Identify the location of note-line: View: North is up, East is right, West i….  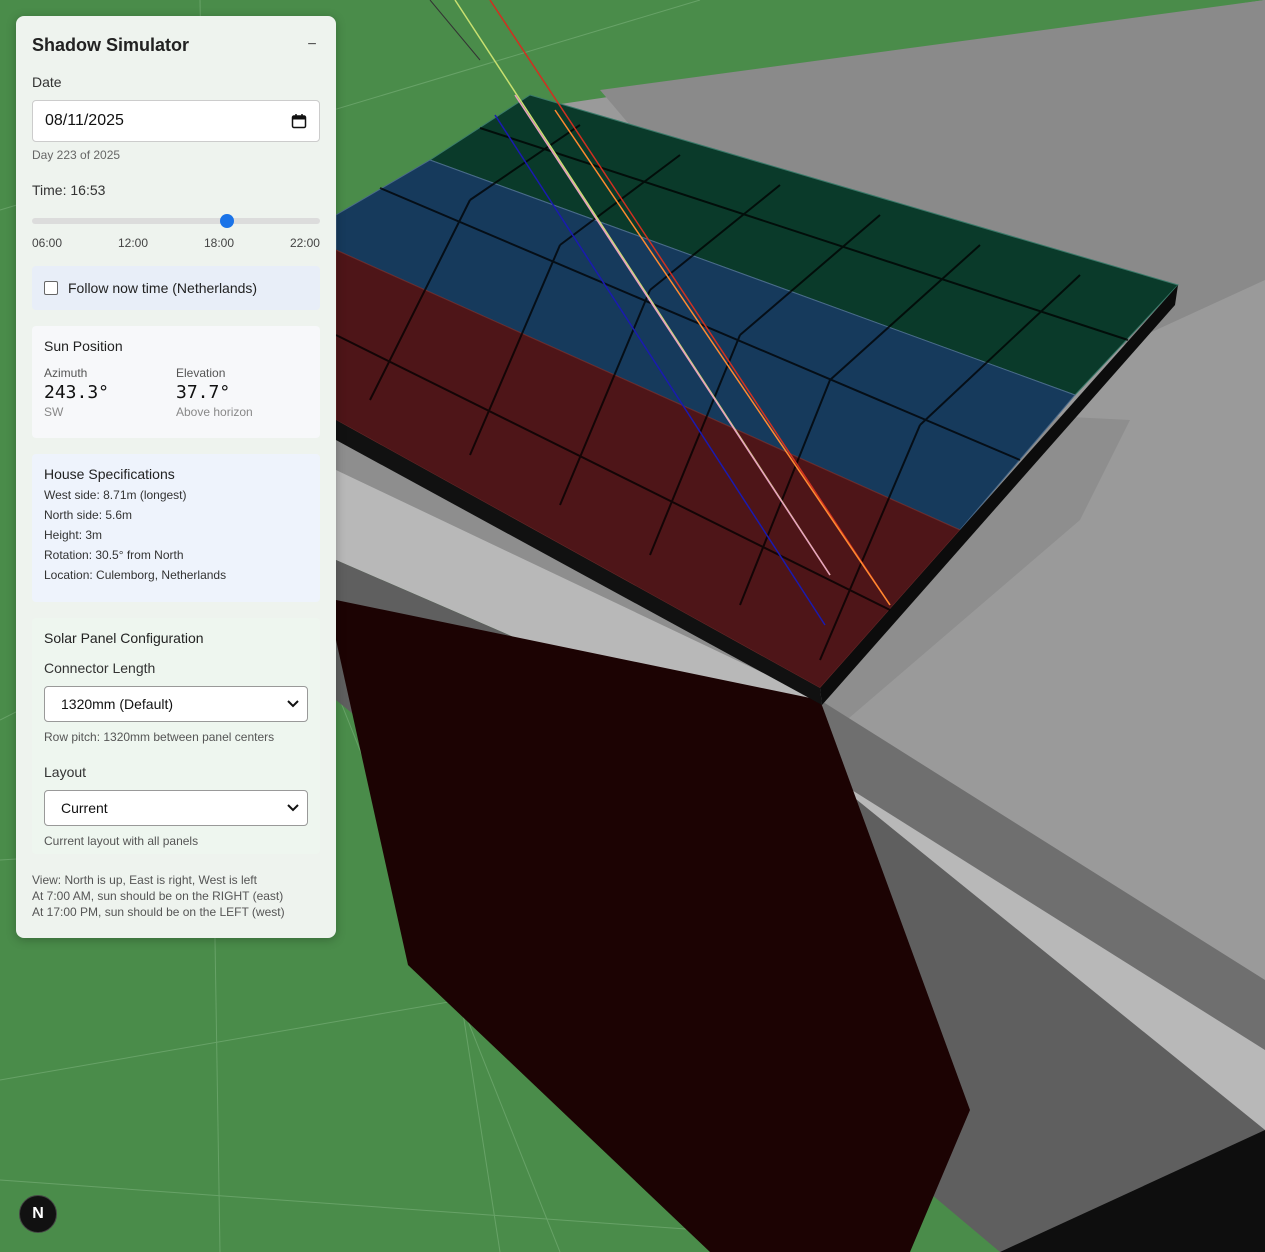
(144, 880).